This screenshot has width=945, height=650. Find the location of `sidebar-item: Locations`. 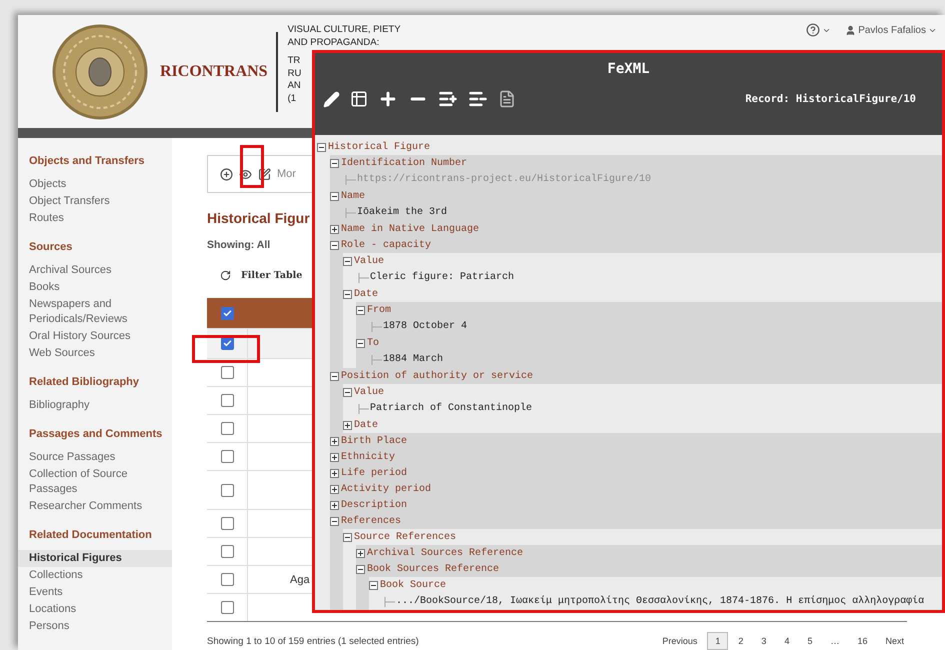

sidebar-item: Locations is located at coordinates (95, 609).